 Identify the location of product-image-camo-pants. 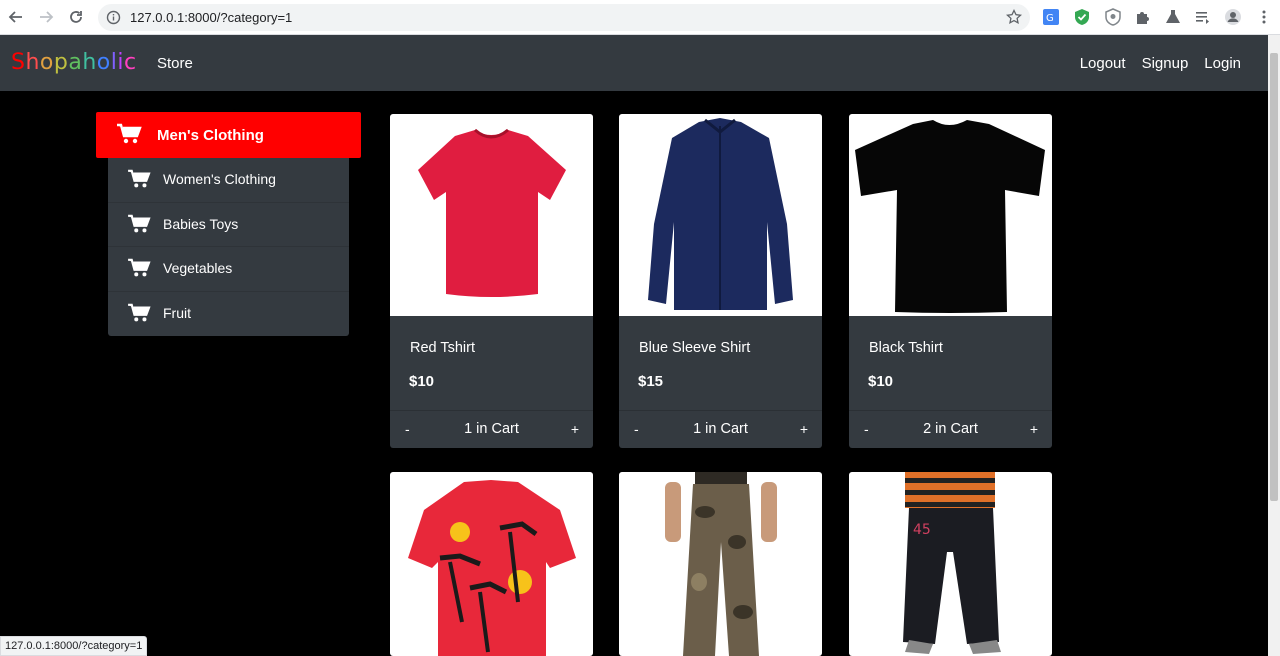
(720, 564).